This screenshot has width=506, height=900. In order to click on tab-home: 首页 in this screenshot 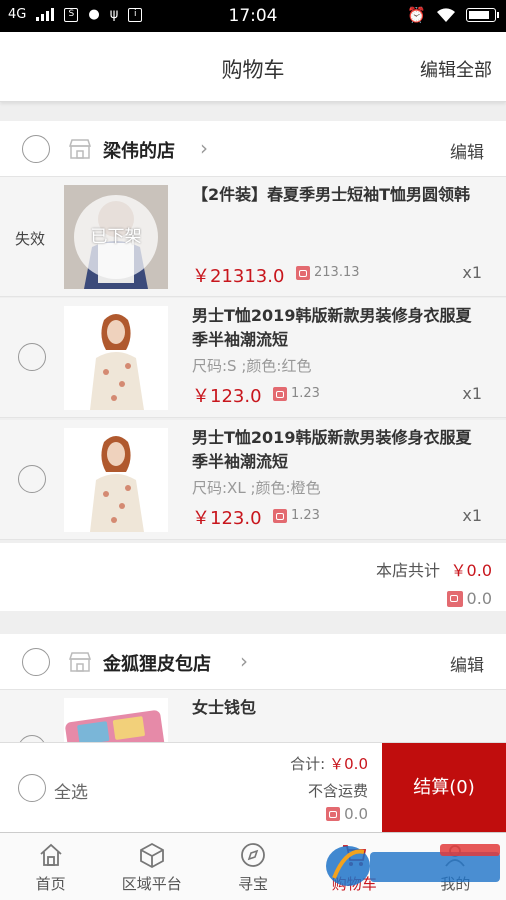, I will do `click(50, 866)`.